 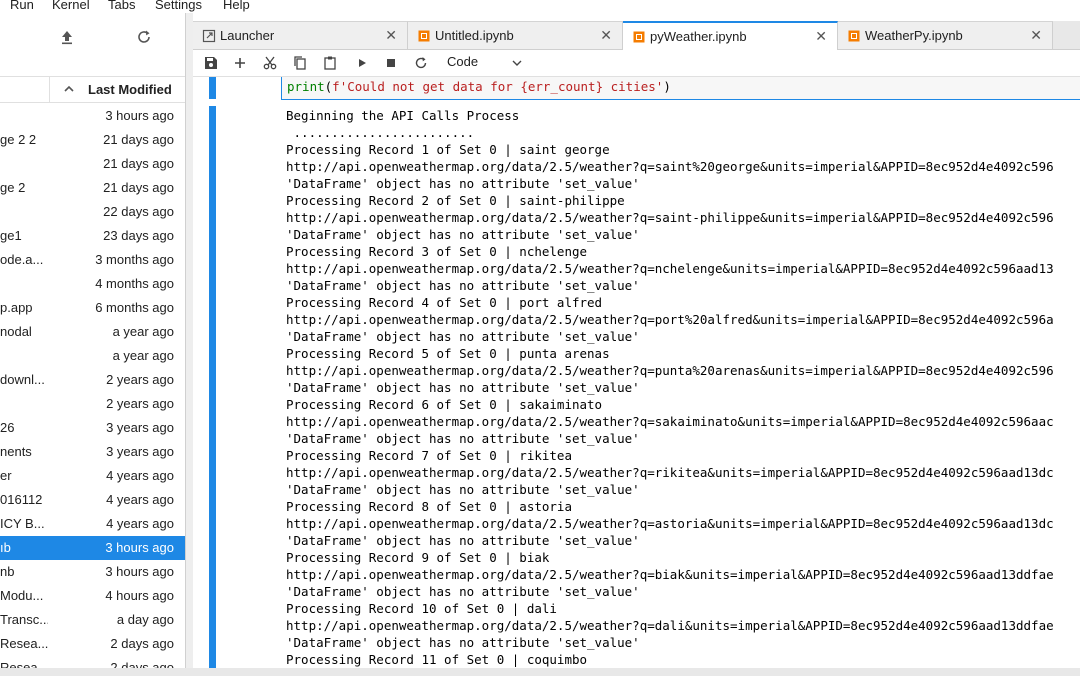 What do you see at coordinates (130, 89) in the screenshot?
I see `last-modified-header: Last Modified` at bounding box center [130, 89].